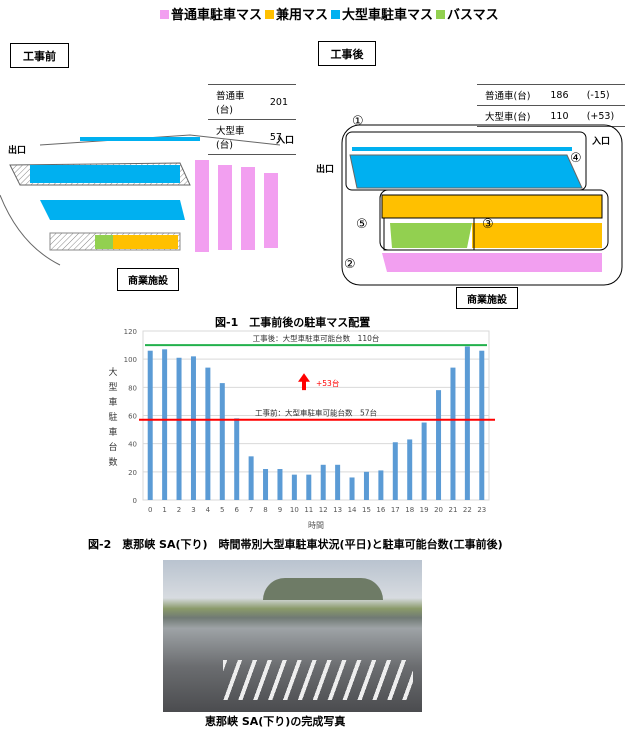 The image size is (625, 729). Describe the element at coordinates (467, 13) in the screenshot. I see `legend-item-bus: バスマス` at that location.